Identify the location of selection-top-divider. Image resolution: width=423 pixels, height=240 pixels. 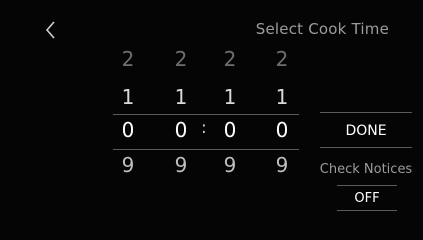
(206, 114).